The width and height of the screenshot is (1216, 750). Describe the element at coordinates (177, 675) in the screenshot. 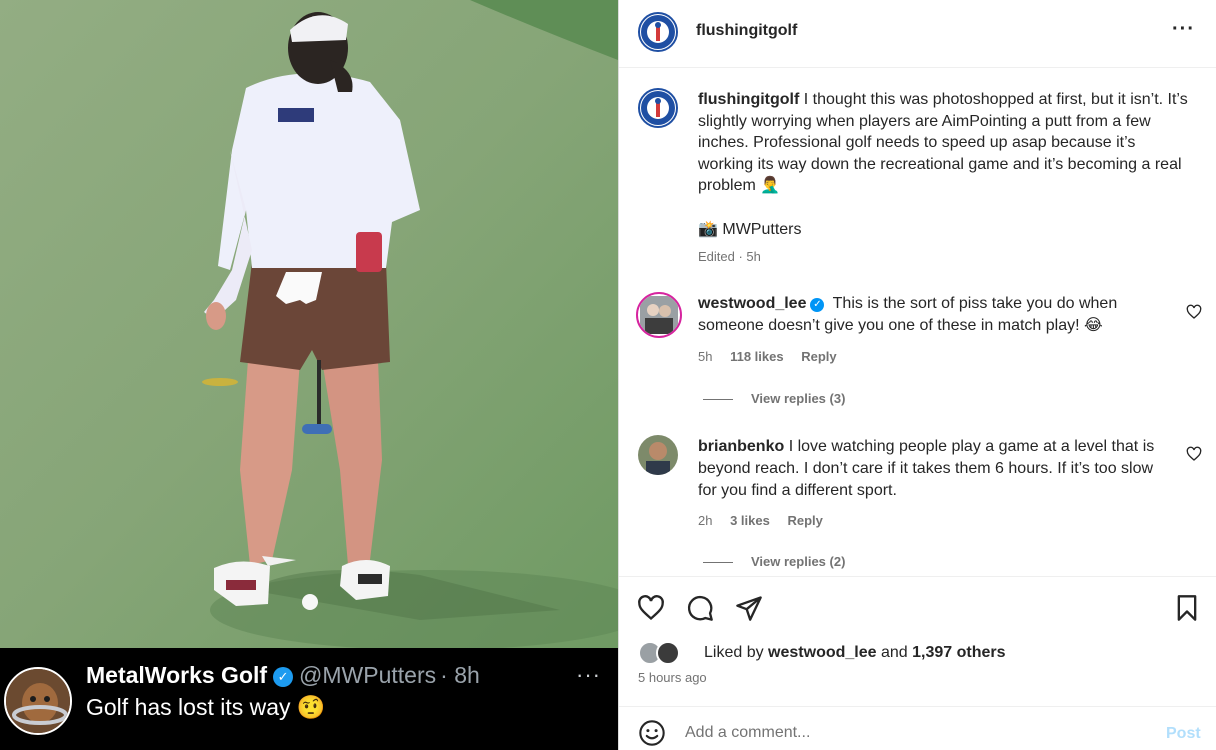

I see `tweet-author-name: MetalWorks Golf` at that location.